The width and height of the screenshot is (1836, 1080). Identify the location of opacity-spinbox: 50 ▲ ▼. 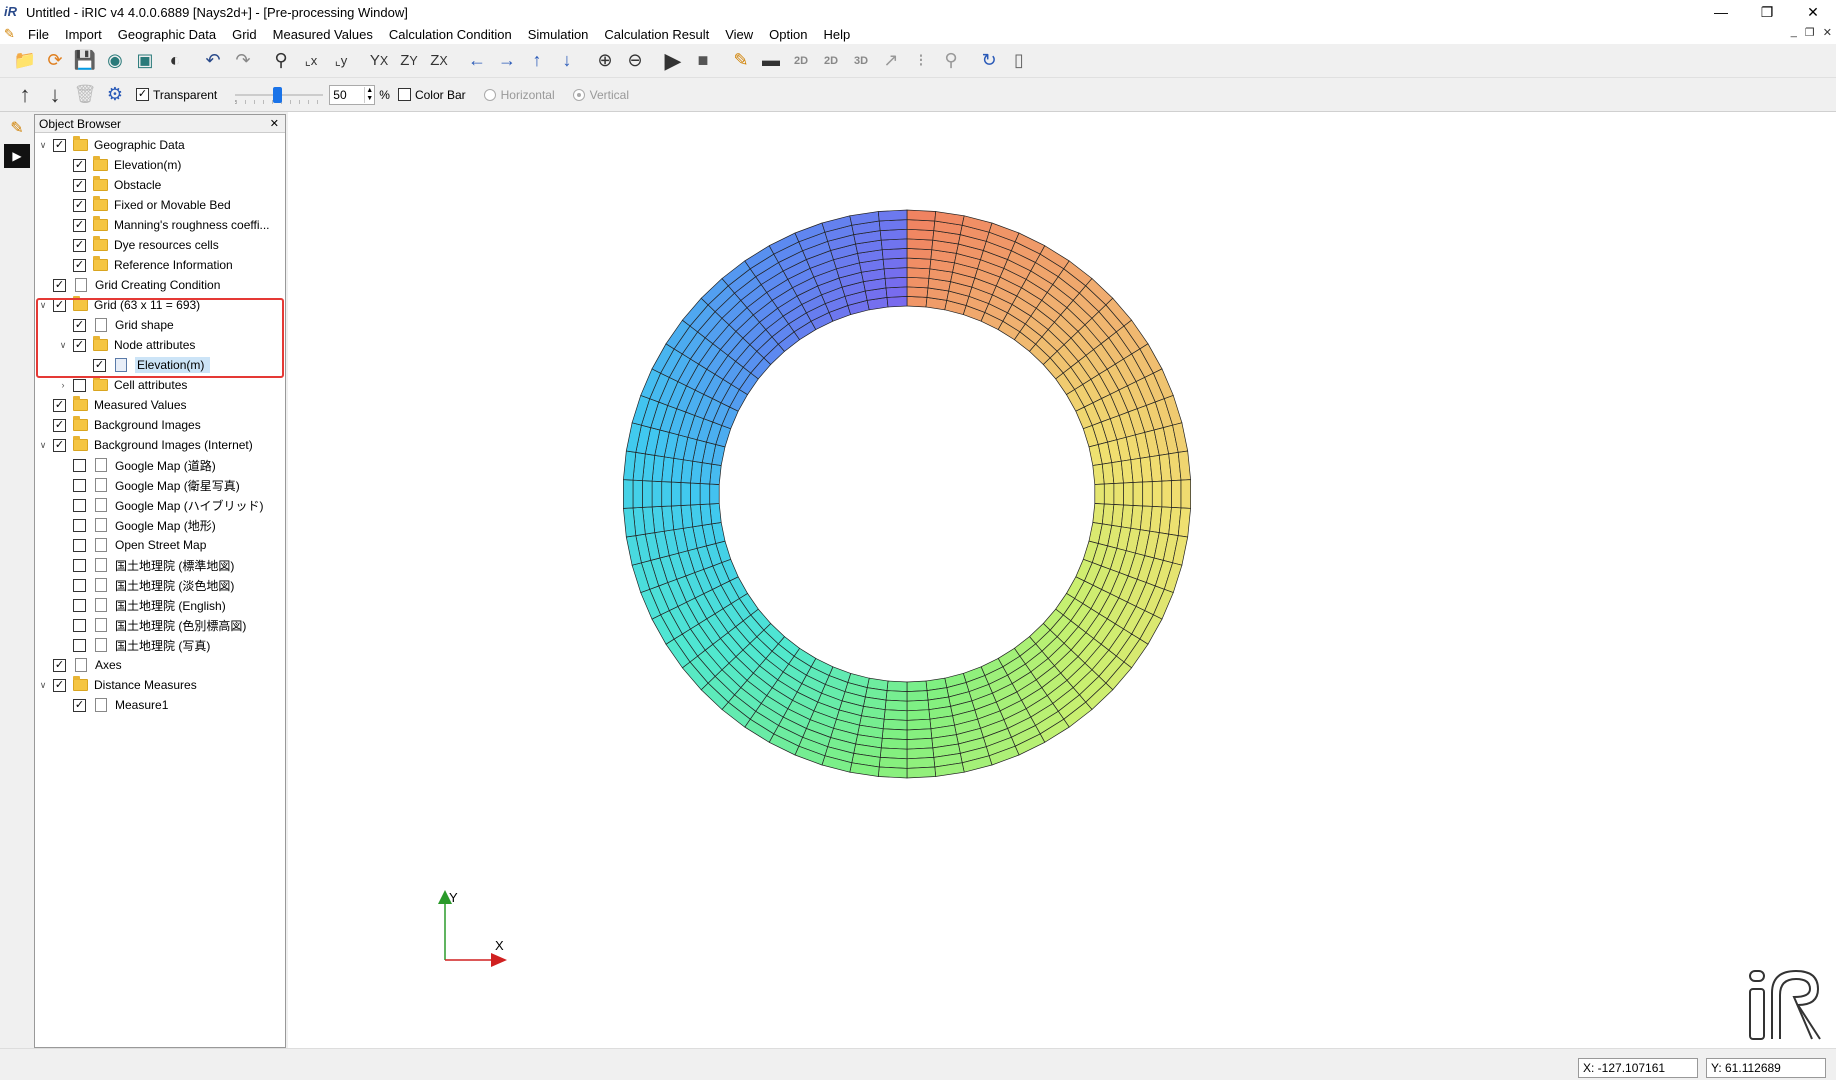
(352, 94).